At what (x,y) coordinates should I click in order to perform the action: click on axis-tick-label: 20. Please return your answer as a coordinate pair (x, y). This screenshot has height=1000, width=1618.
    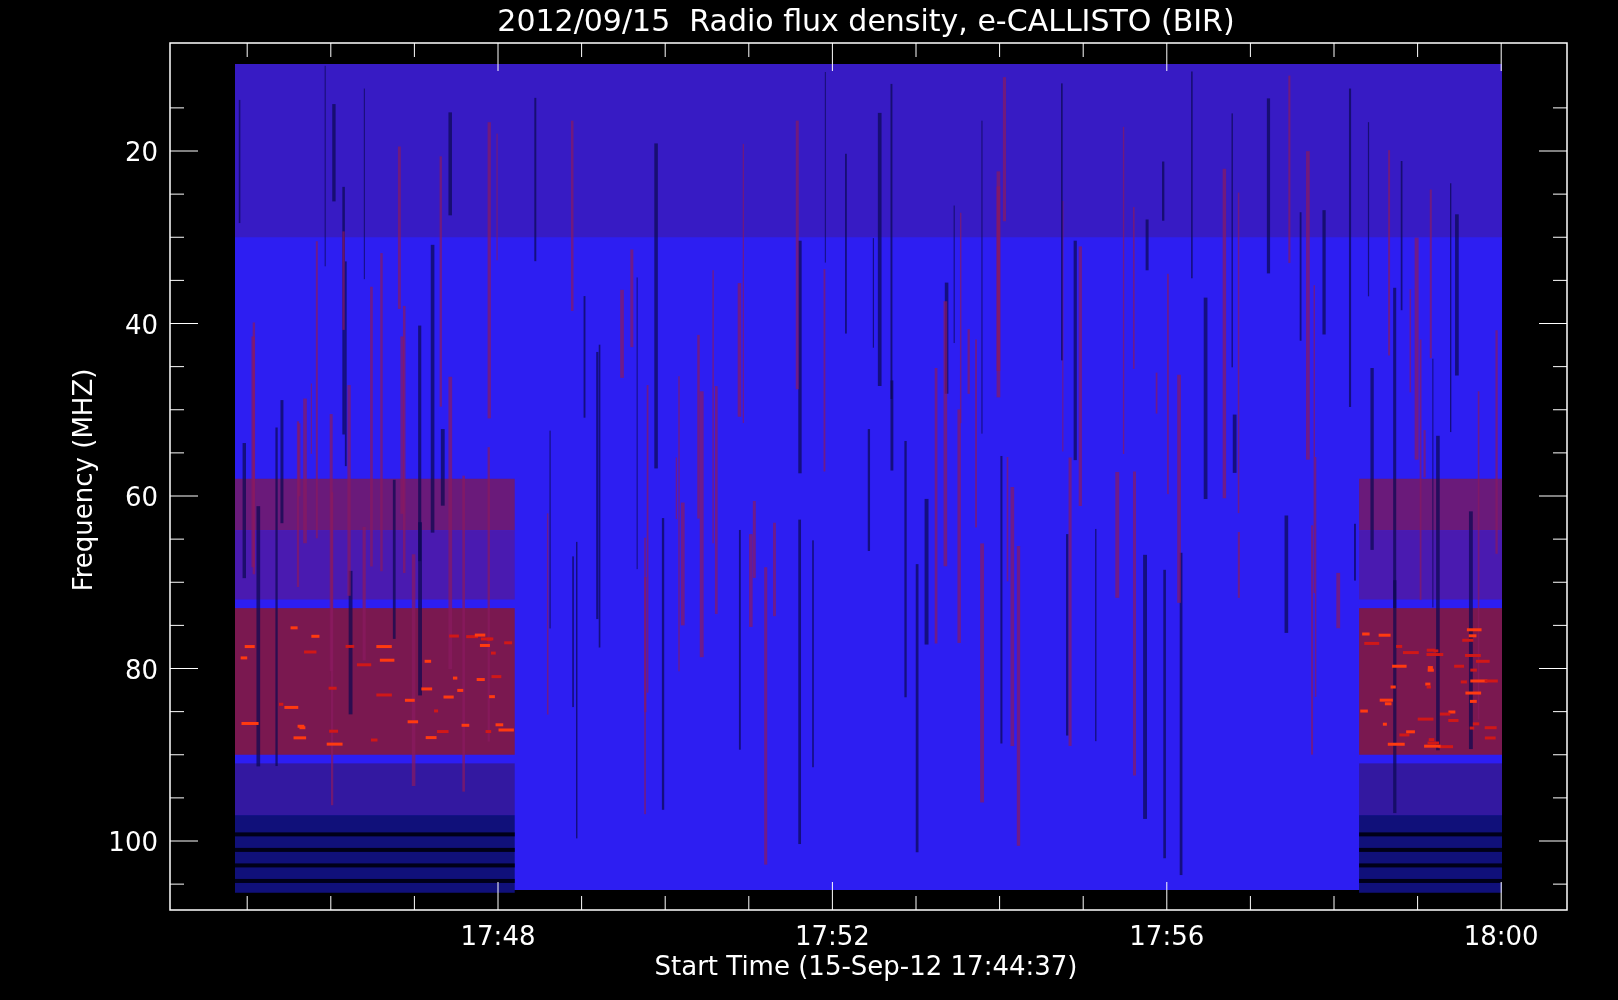
    Looking at the image, I should click on (141, 152).